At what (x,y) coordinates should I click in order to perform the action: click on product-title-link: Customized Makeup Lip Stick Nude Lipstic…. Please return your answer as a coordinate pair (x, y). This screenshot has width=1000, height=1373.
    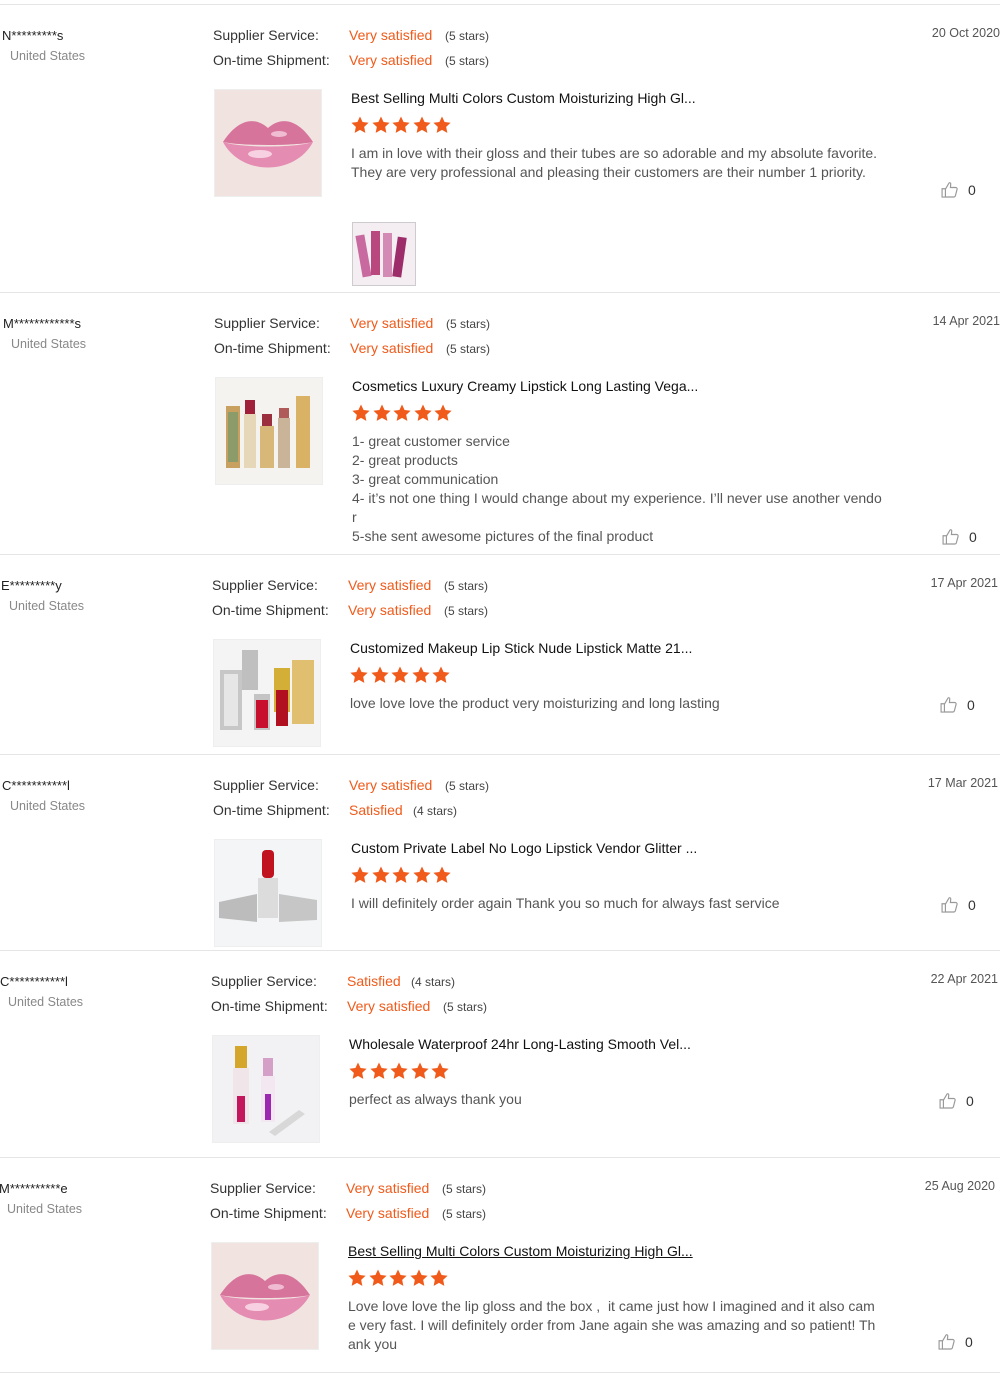
    Looking at the image, I should click on (521, 648).